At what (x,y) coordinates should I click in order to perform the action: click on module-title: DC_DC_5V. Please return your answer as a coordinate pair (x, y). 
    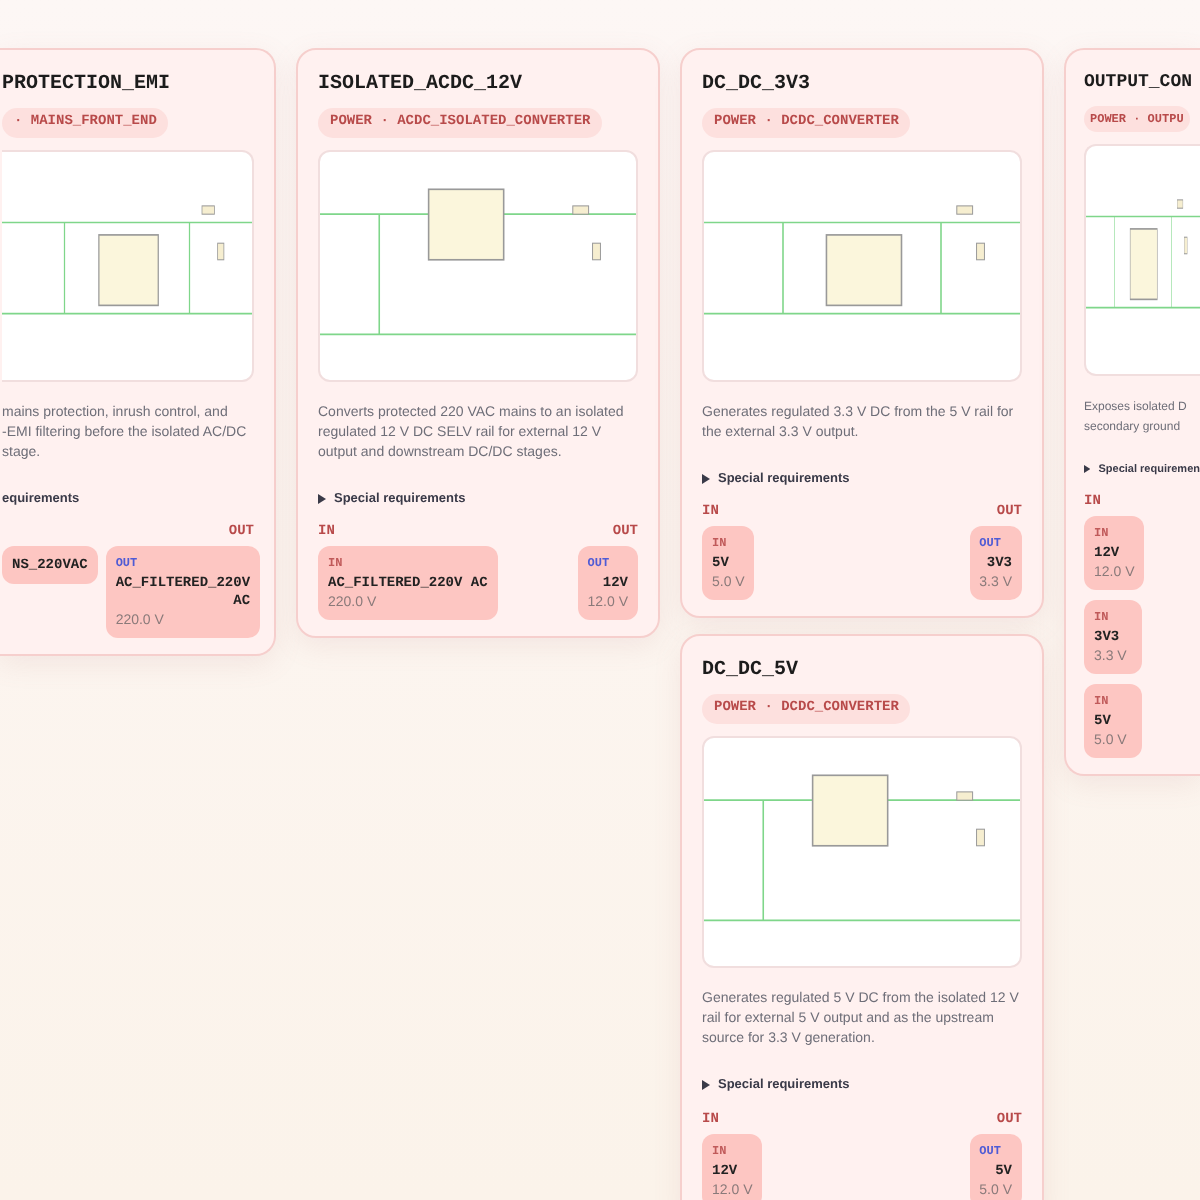
    Looking at the image, I should click on (751, 672).